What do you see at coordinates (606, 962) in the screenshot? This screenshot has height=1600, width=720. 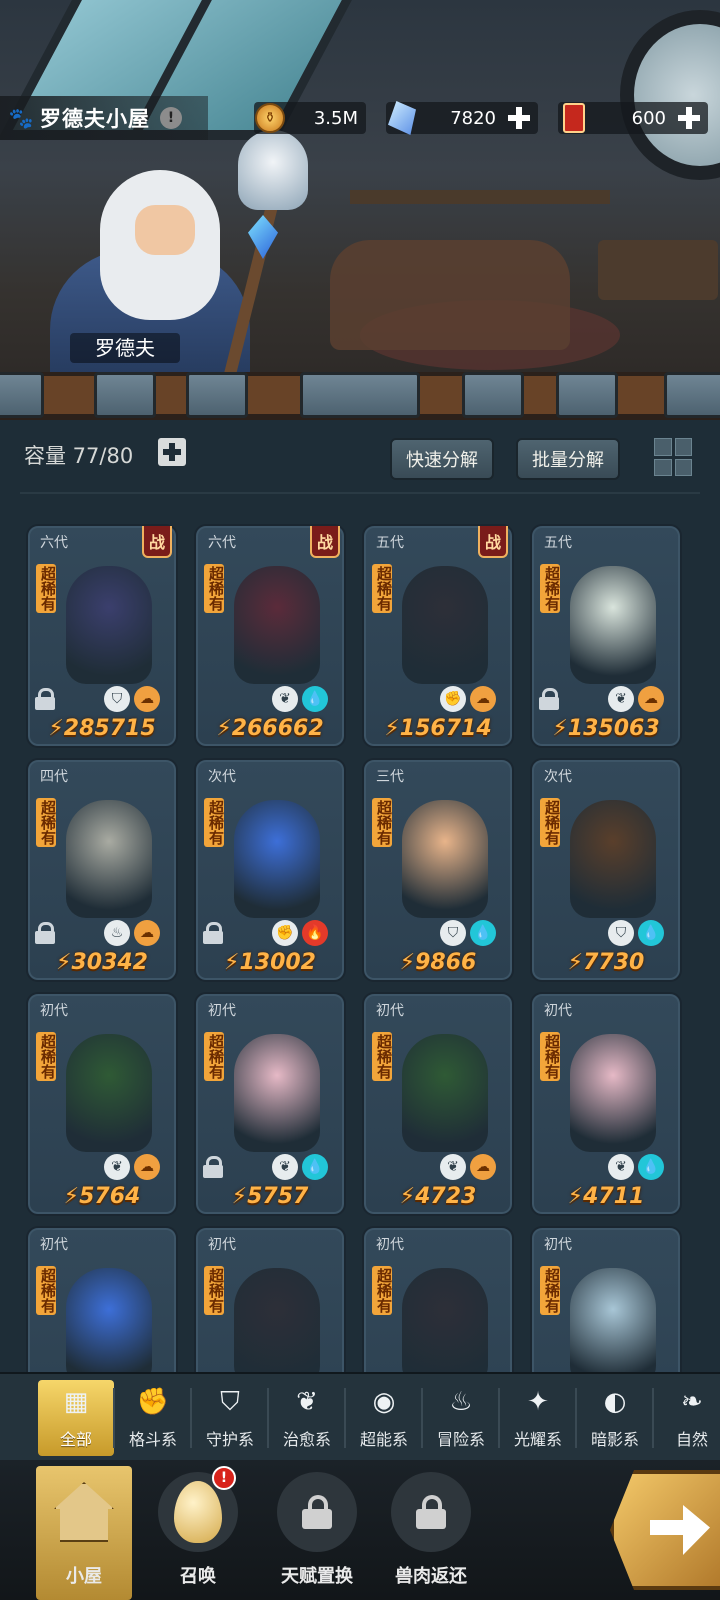 I see `pet-power: ⚡7730` at bounding box center [606, 962].